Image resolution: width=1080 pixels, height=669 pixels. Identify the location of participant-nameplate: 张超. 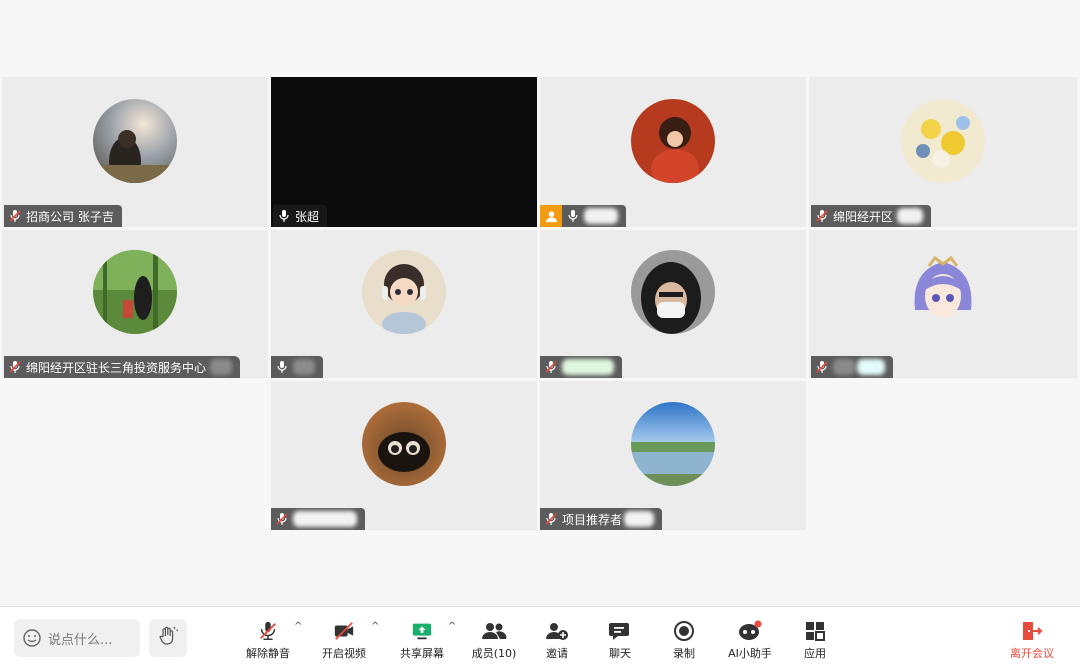
(300, 216).